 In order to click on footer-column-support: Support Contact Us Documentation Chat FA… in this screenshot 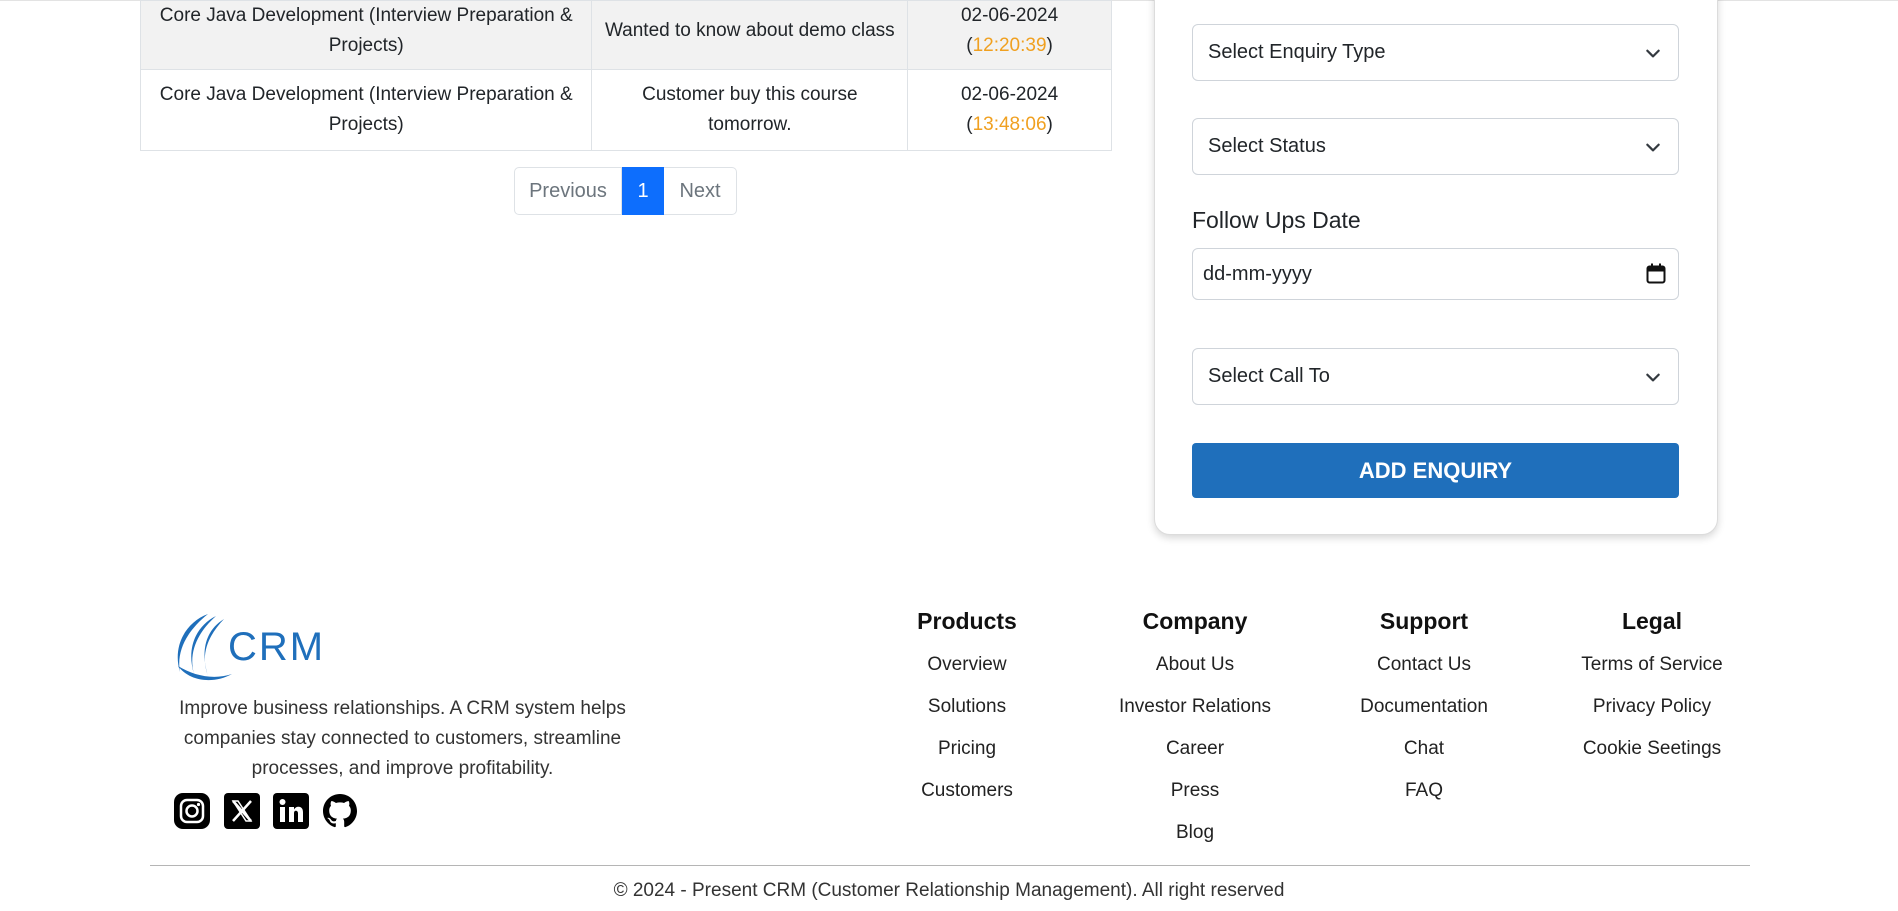, I will do `click(1424, 708)`.